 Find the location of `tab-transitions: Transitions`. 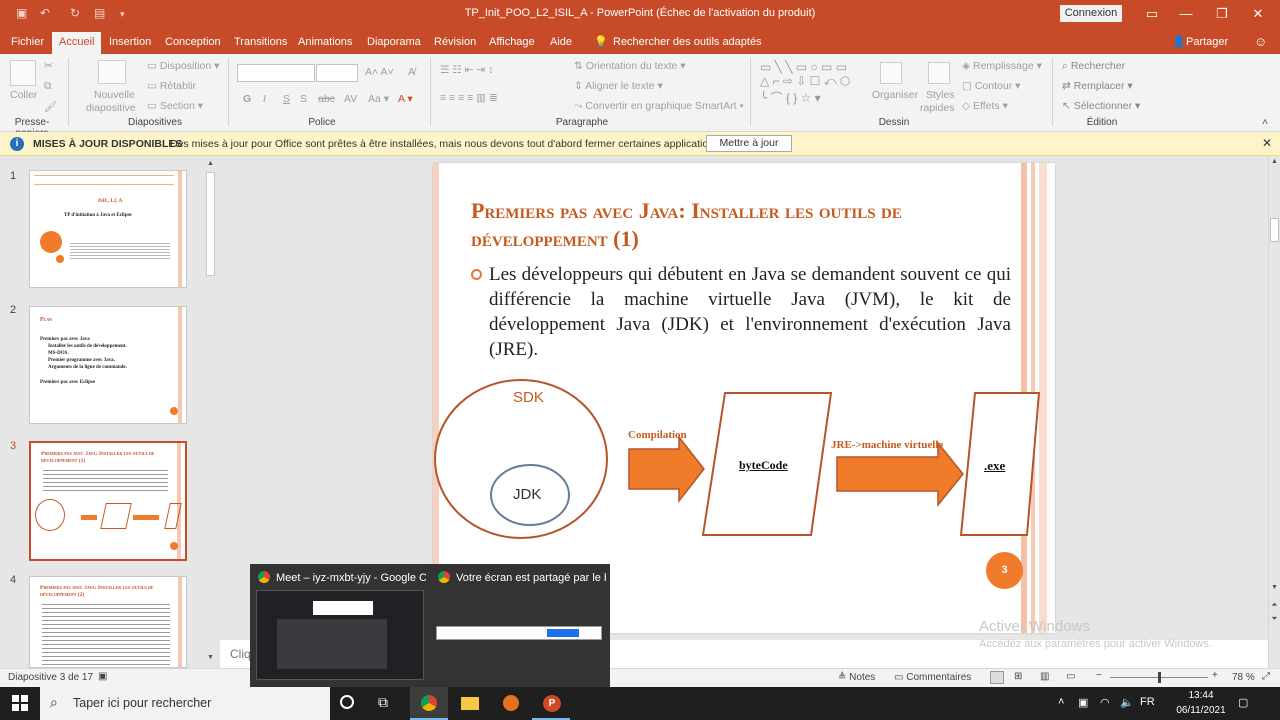

tab-transitions: Transitions is located at coordinates (260, 42).